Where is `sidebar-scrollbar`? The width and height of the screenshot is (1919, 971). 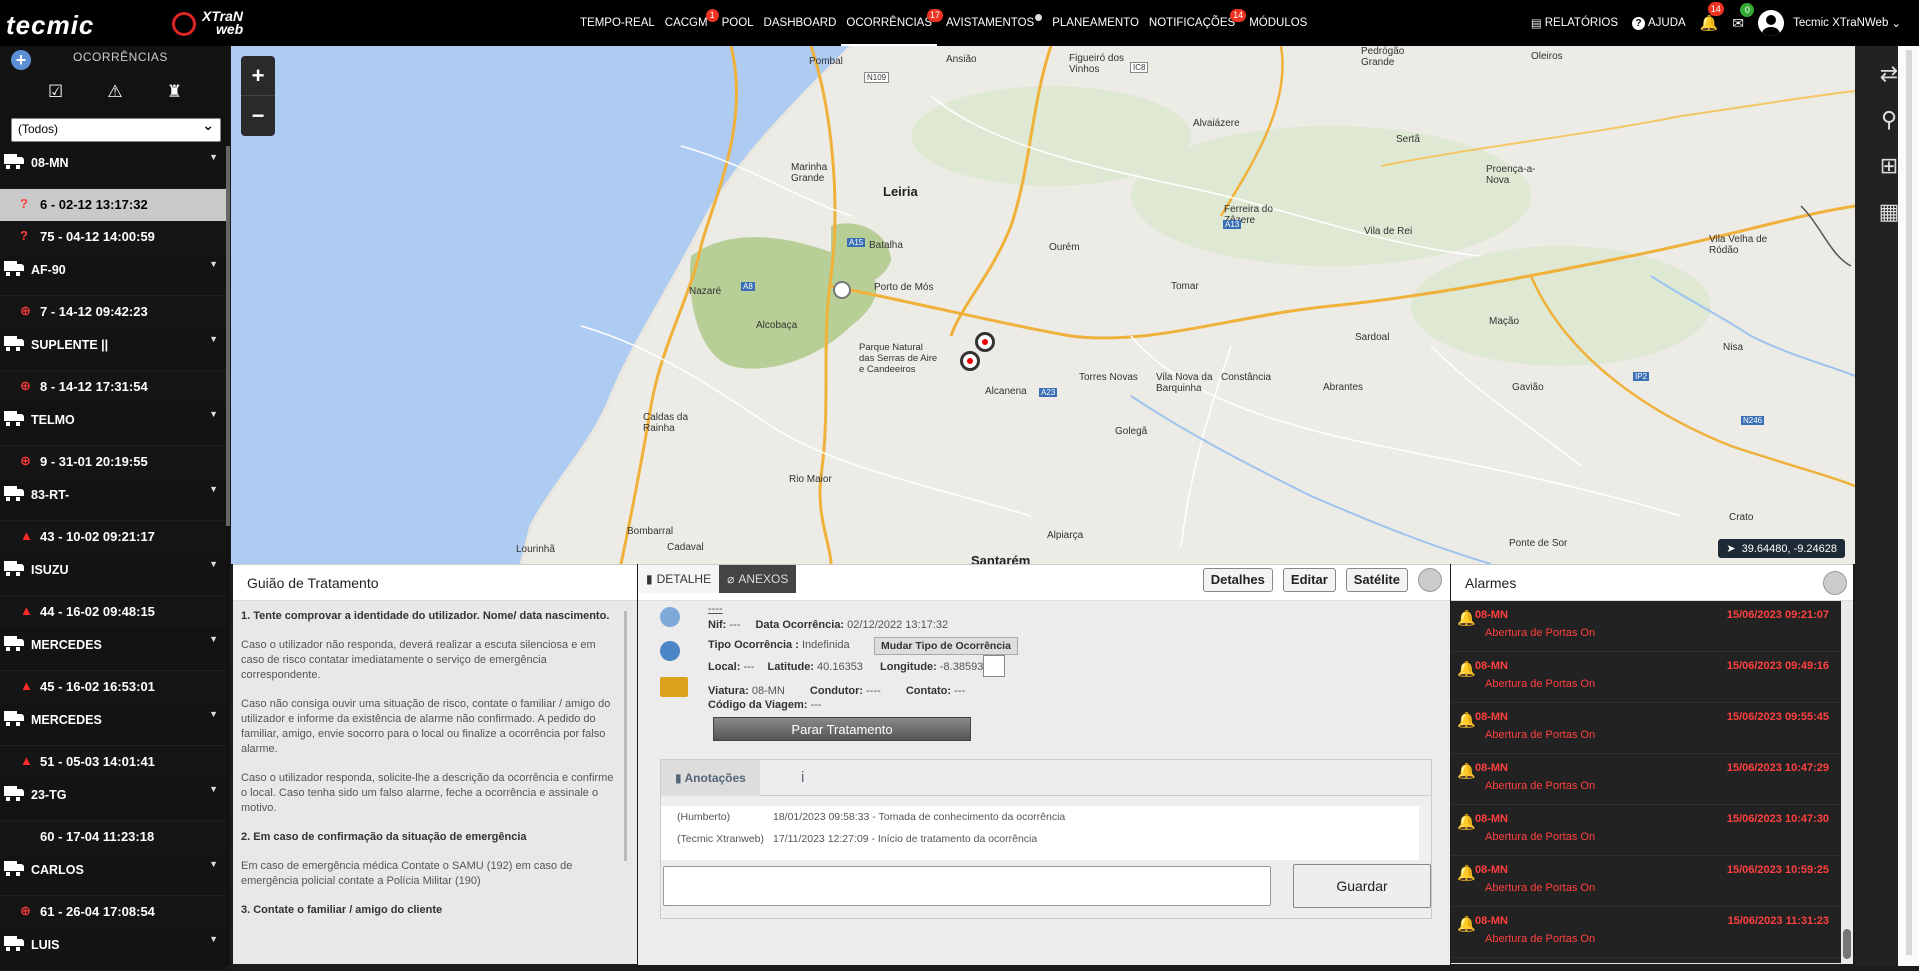
sidebar-scrollbar is located at coordinates (228, 336).